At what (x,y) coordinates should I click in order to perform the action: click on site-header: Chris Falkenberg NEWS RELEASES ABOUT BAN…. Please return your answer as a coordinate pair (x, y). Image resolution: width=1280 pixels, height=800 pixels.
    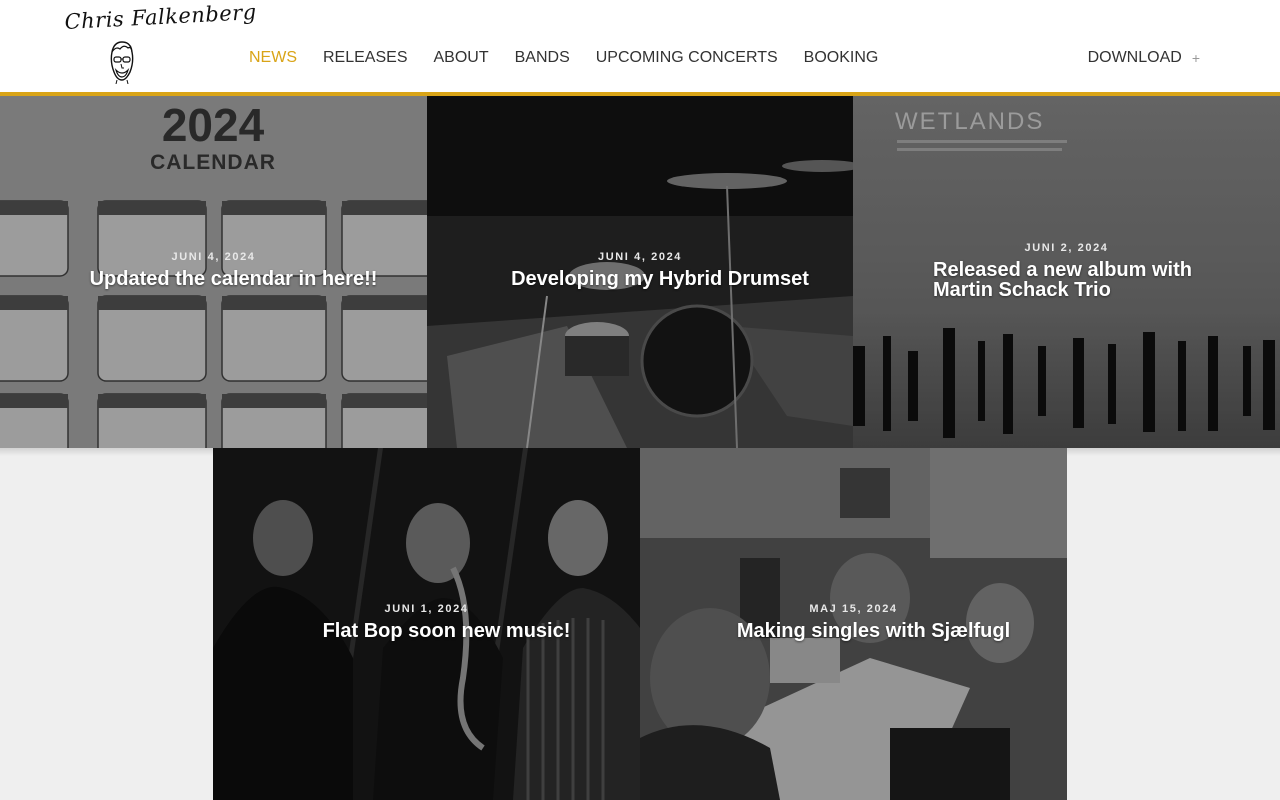
    Looking at the image, I should click on (640, 46).